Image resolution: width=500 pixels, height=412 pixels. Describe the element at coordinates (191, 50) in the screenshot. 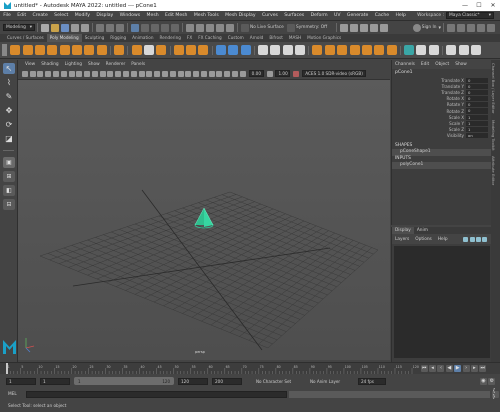

I see `separate-icon` at that location.